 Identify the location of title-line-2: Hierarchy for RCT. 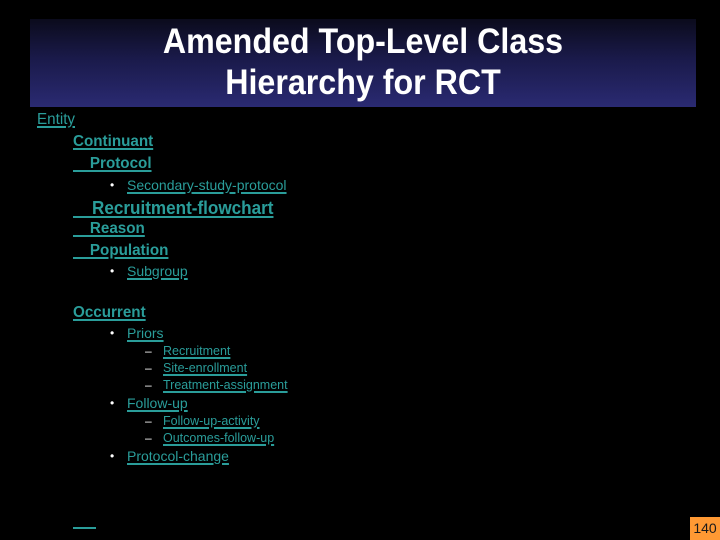
(363, 82).